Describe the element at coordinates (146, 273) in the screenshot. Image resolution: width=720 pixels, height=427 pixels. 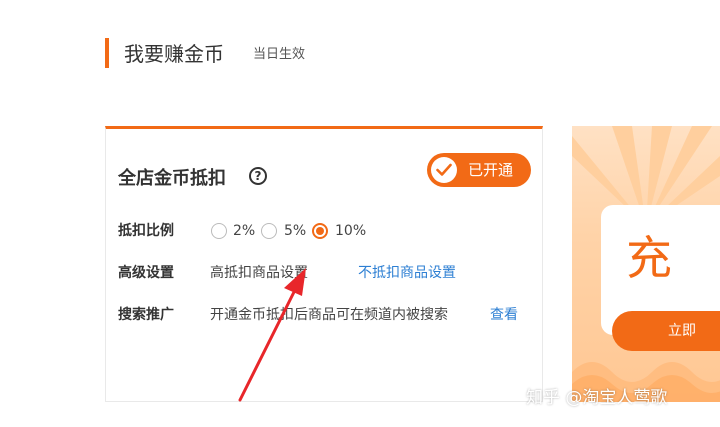
I see `advanced-label: 高级设置` at that location.